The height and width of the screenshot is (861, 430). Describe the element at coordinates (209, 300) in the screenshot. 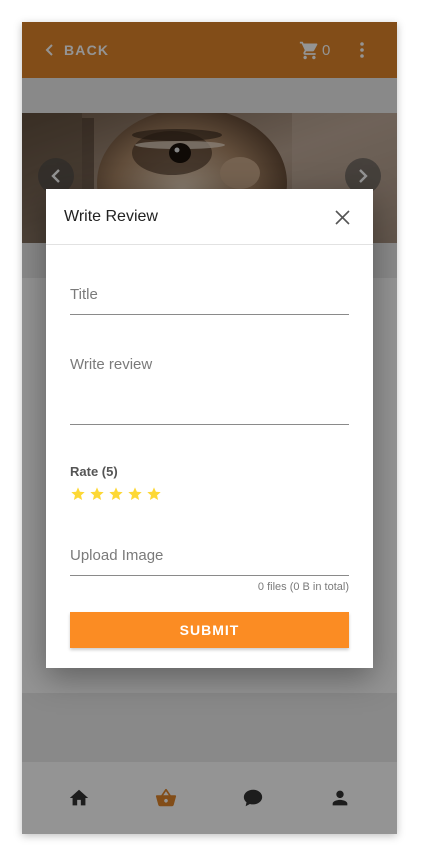

I see `title-input: Title` at that location.